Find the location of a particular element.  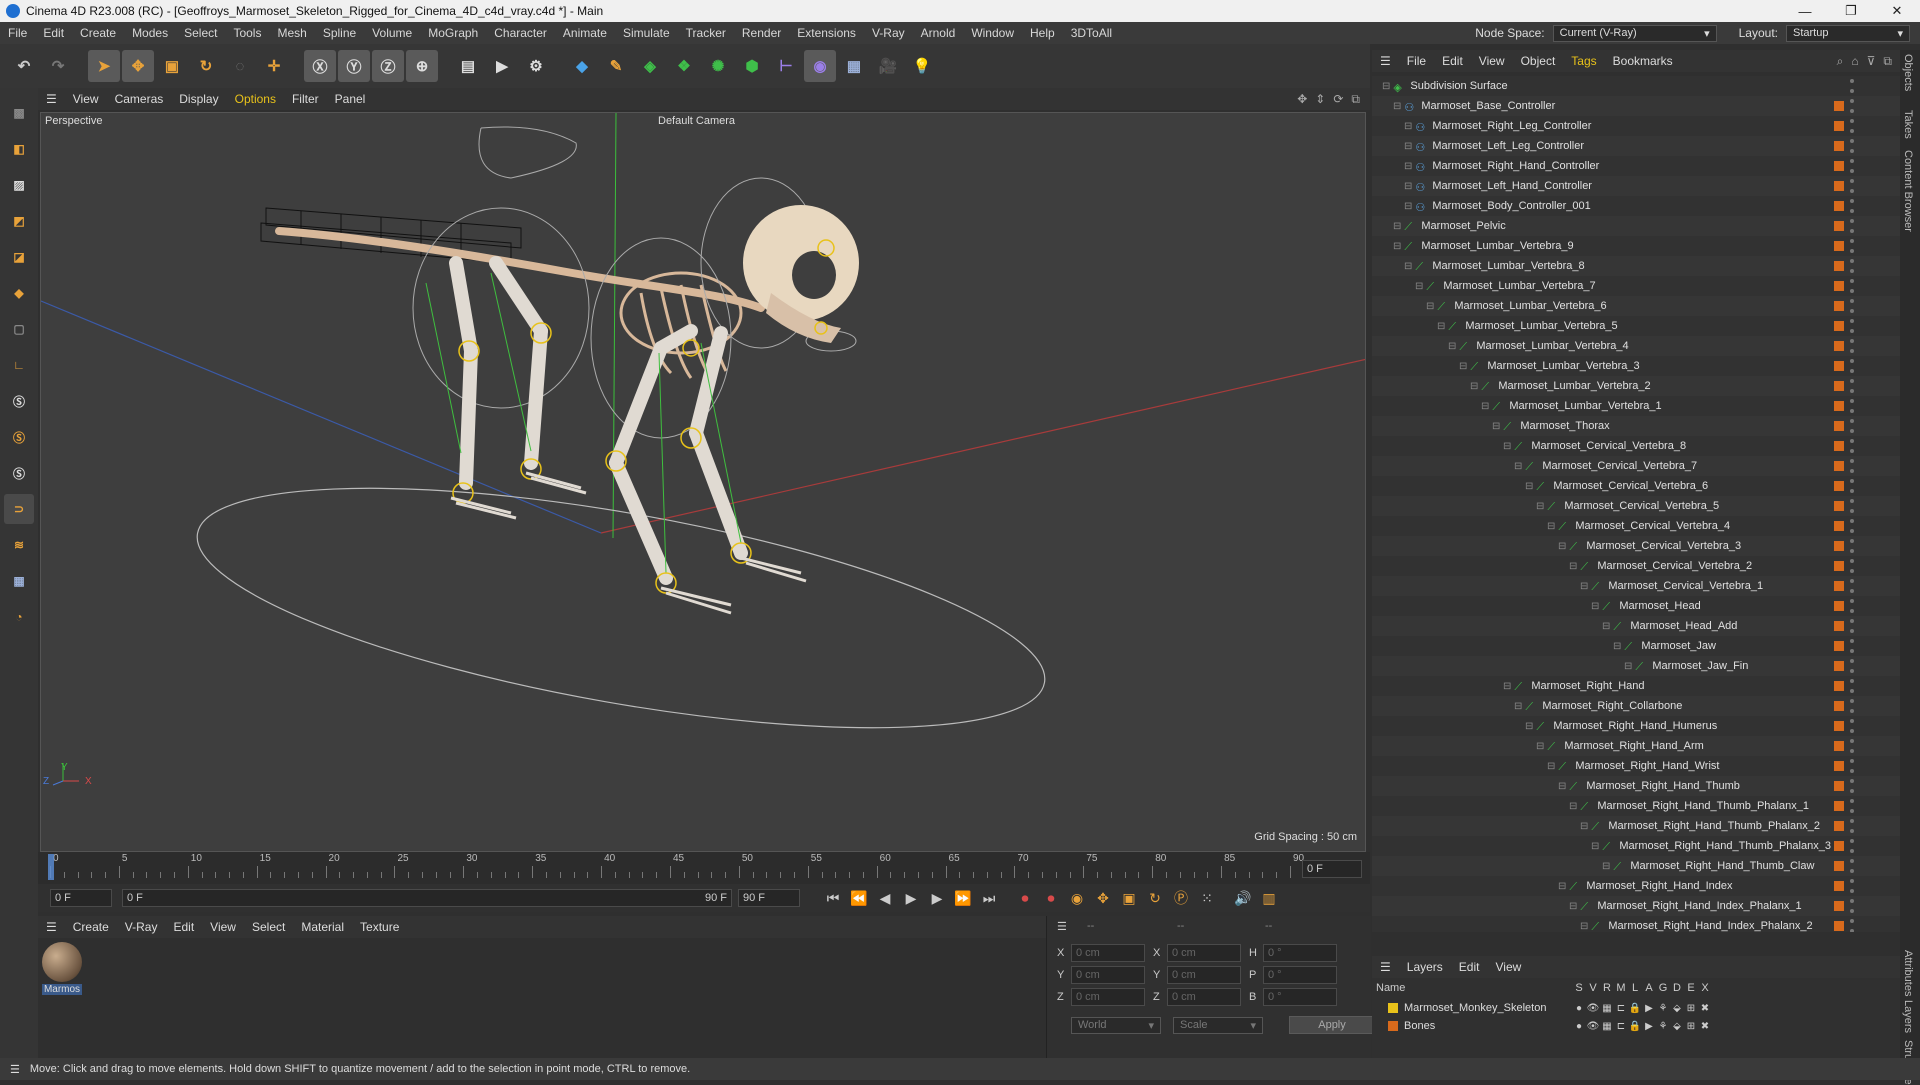

tree-row-bone: ⊟ ⟋ Marmoset_Right_Hand_Index is located at coordinates (1636, 886).